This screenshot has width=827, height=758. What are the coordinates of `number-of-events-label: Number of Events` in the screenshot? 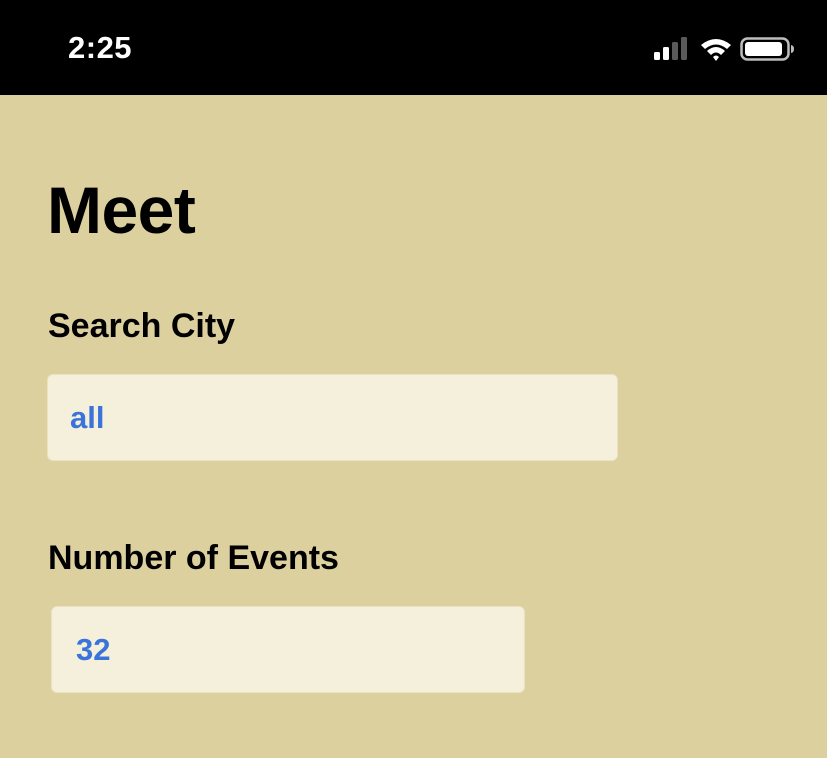 It's located at (193, 558).